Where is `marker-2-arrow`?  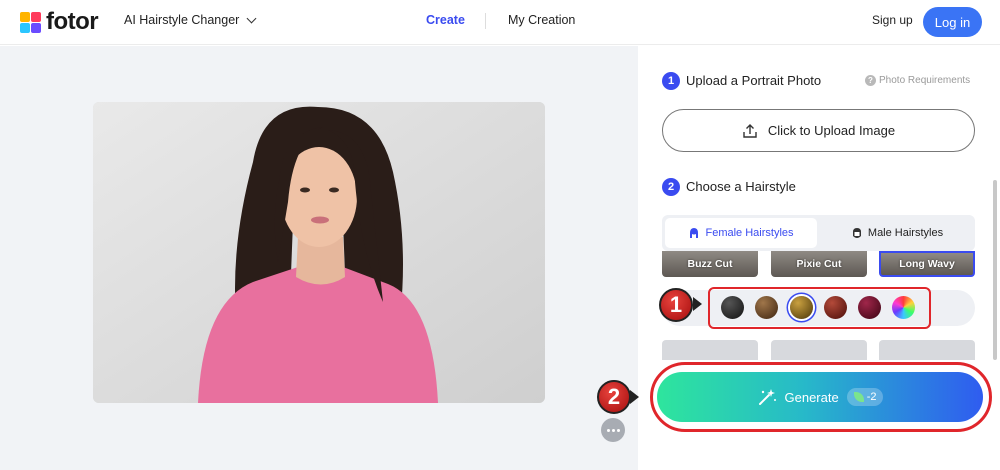
marker-2-arrow is located at coordinates (634, 397).